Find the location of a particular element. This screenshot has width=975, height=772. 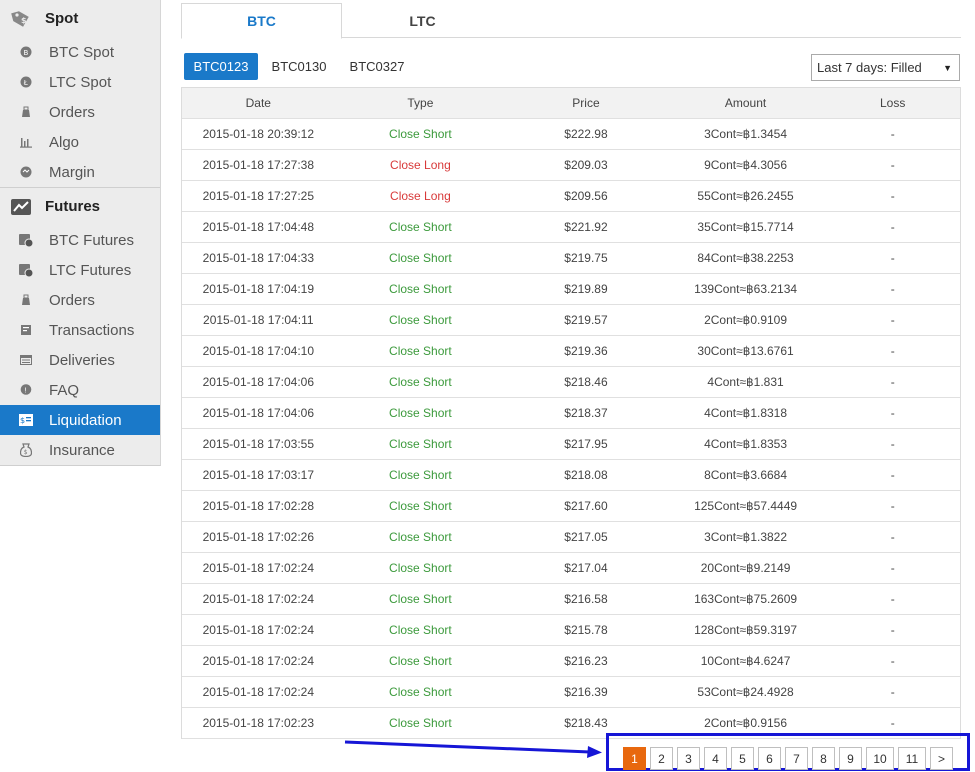

svg-text: B is located at coordinates (26, 53).